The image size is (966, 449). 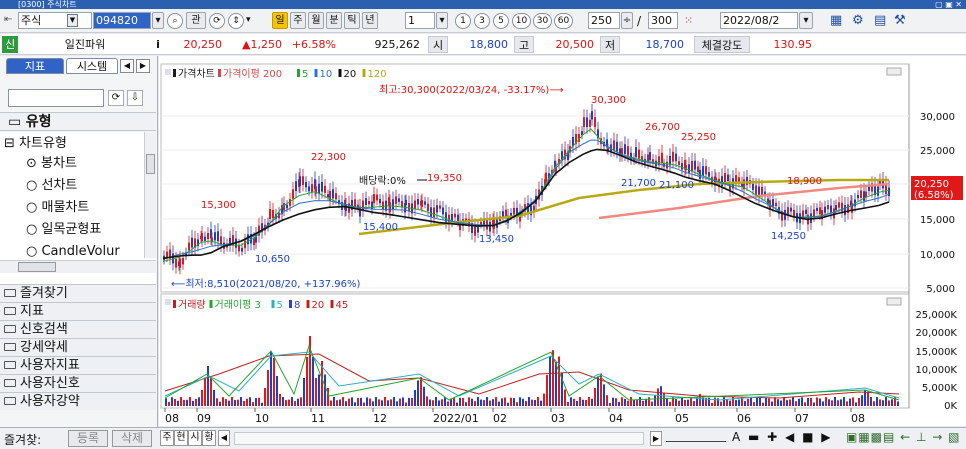 What do you see at coordinates (350, 74) in the screenshot?
I see `price-legend-item: 20` at bounding box center [350, 74].